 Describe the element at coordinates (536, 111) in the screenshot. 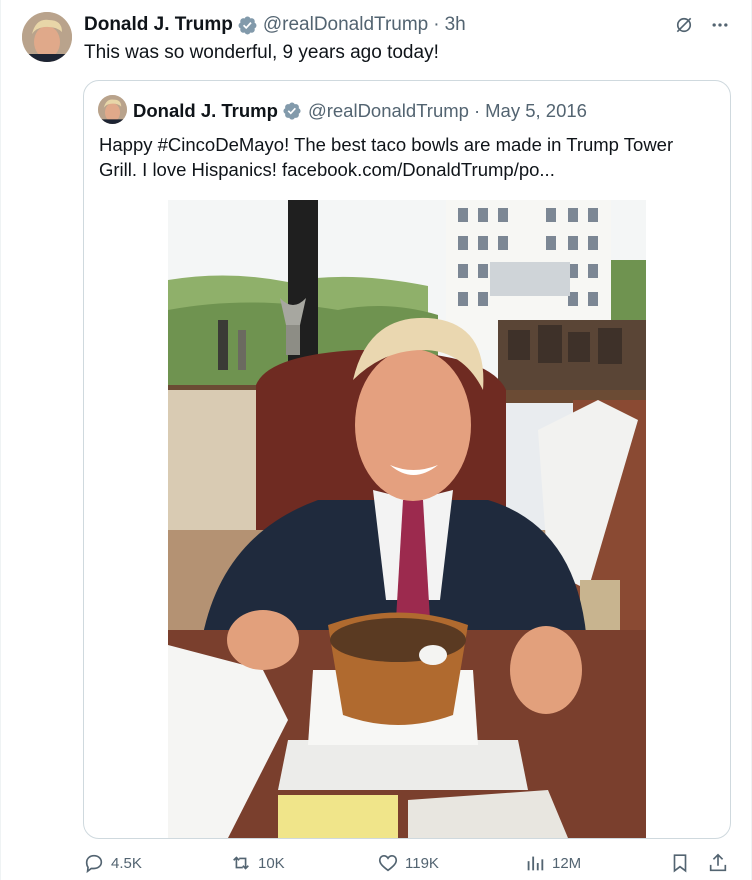

I see `quoted-date: May 5, 2016` at that location.